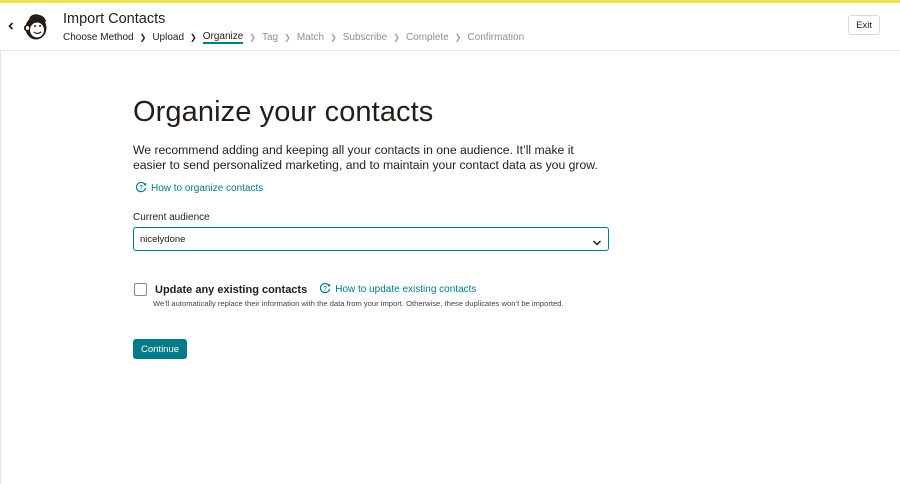 This screenshot has height=484, width=900. I want to click on breadcrumb-upload: Upload, so click(168, 37).